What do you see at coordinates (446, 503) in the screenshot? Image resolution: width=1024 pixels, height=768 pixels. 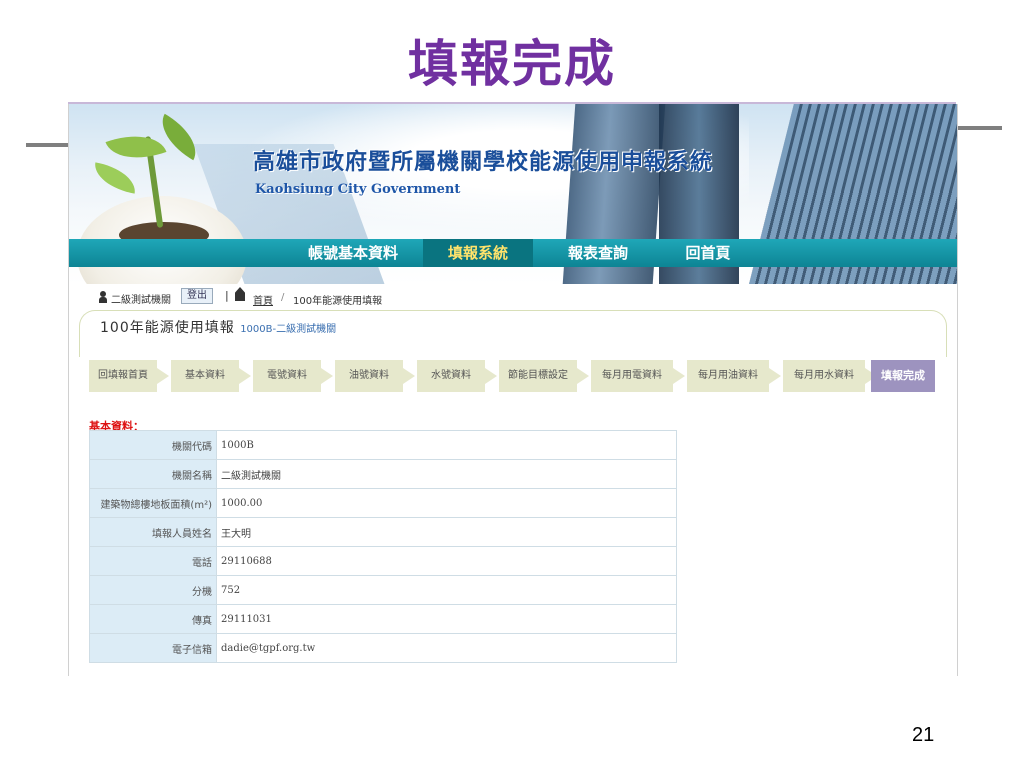 I see `row-value: 1000.00` at bounding box center [446, 503].